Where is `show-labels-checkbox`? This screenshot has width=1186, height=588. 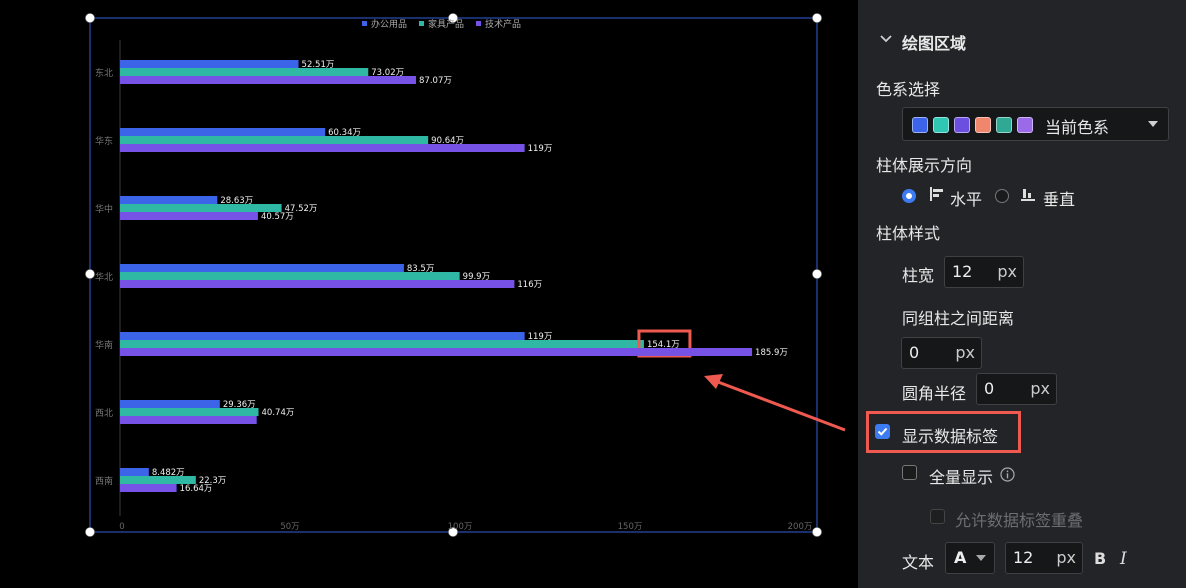
show-labels-checkbox is located at coordinates (882, 431).